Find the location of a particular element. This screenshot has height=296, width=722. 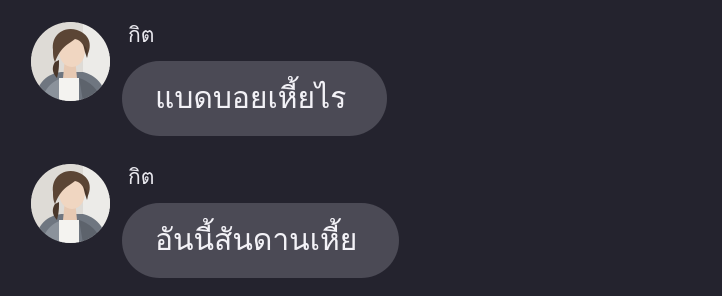

message-text: อันนี้สันดานเหี้ย is located at coordinates (256, 240).